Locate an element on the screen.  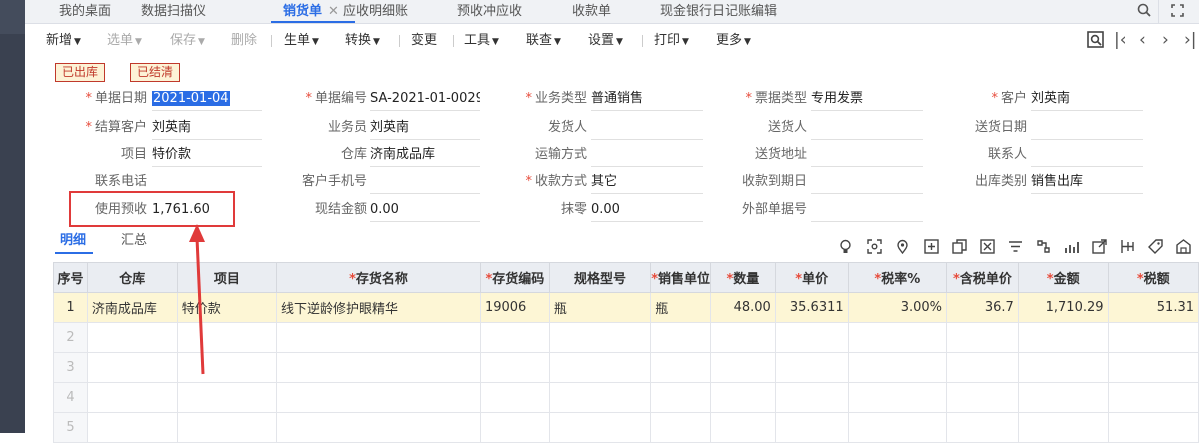
outbound-type-field: 销售出库 is located at coordinates (1087, 182).